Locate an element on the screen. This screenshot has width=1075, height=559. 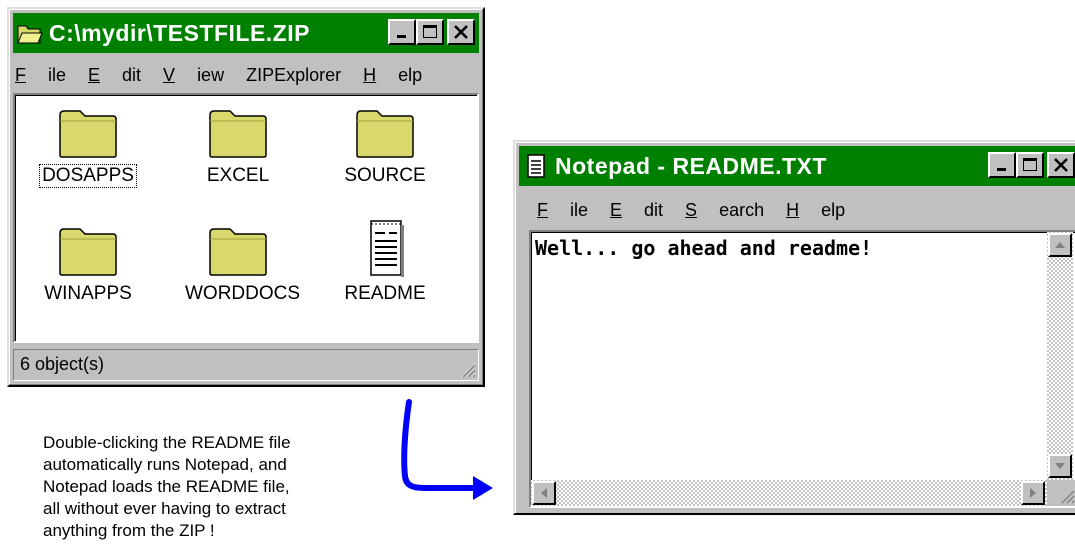
menu-accelerator: V is located at coordinates (169, 75).